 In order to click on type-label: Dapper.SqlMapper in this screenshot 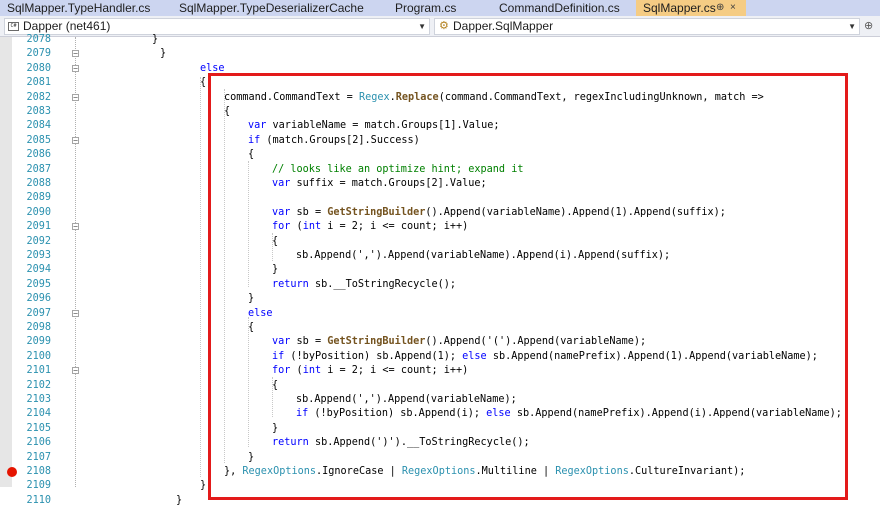, I will do `click(503, 26)`.